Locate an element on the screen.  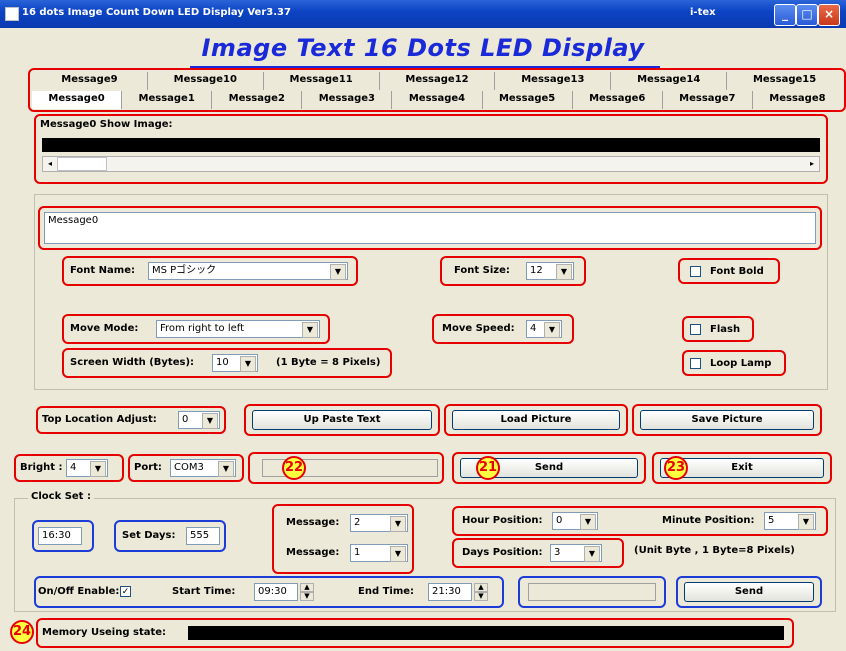
tab-message6: Message6 is located at coordinates (618, 100).